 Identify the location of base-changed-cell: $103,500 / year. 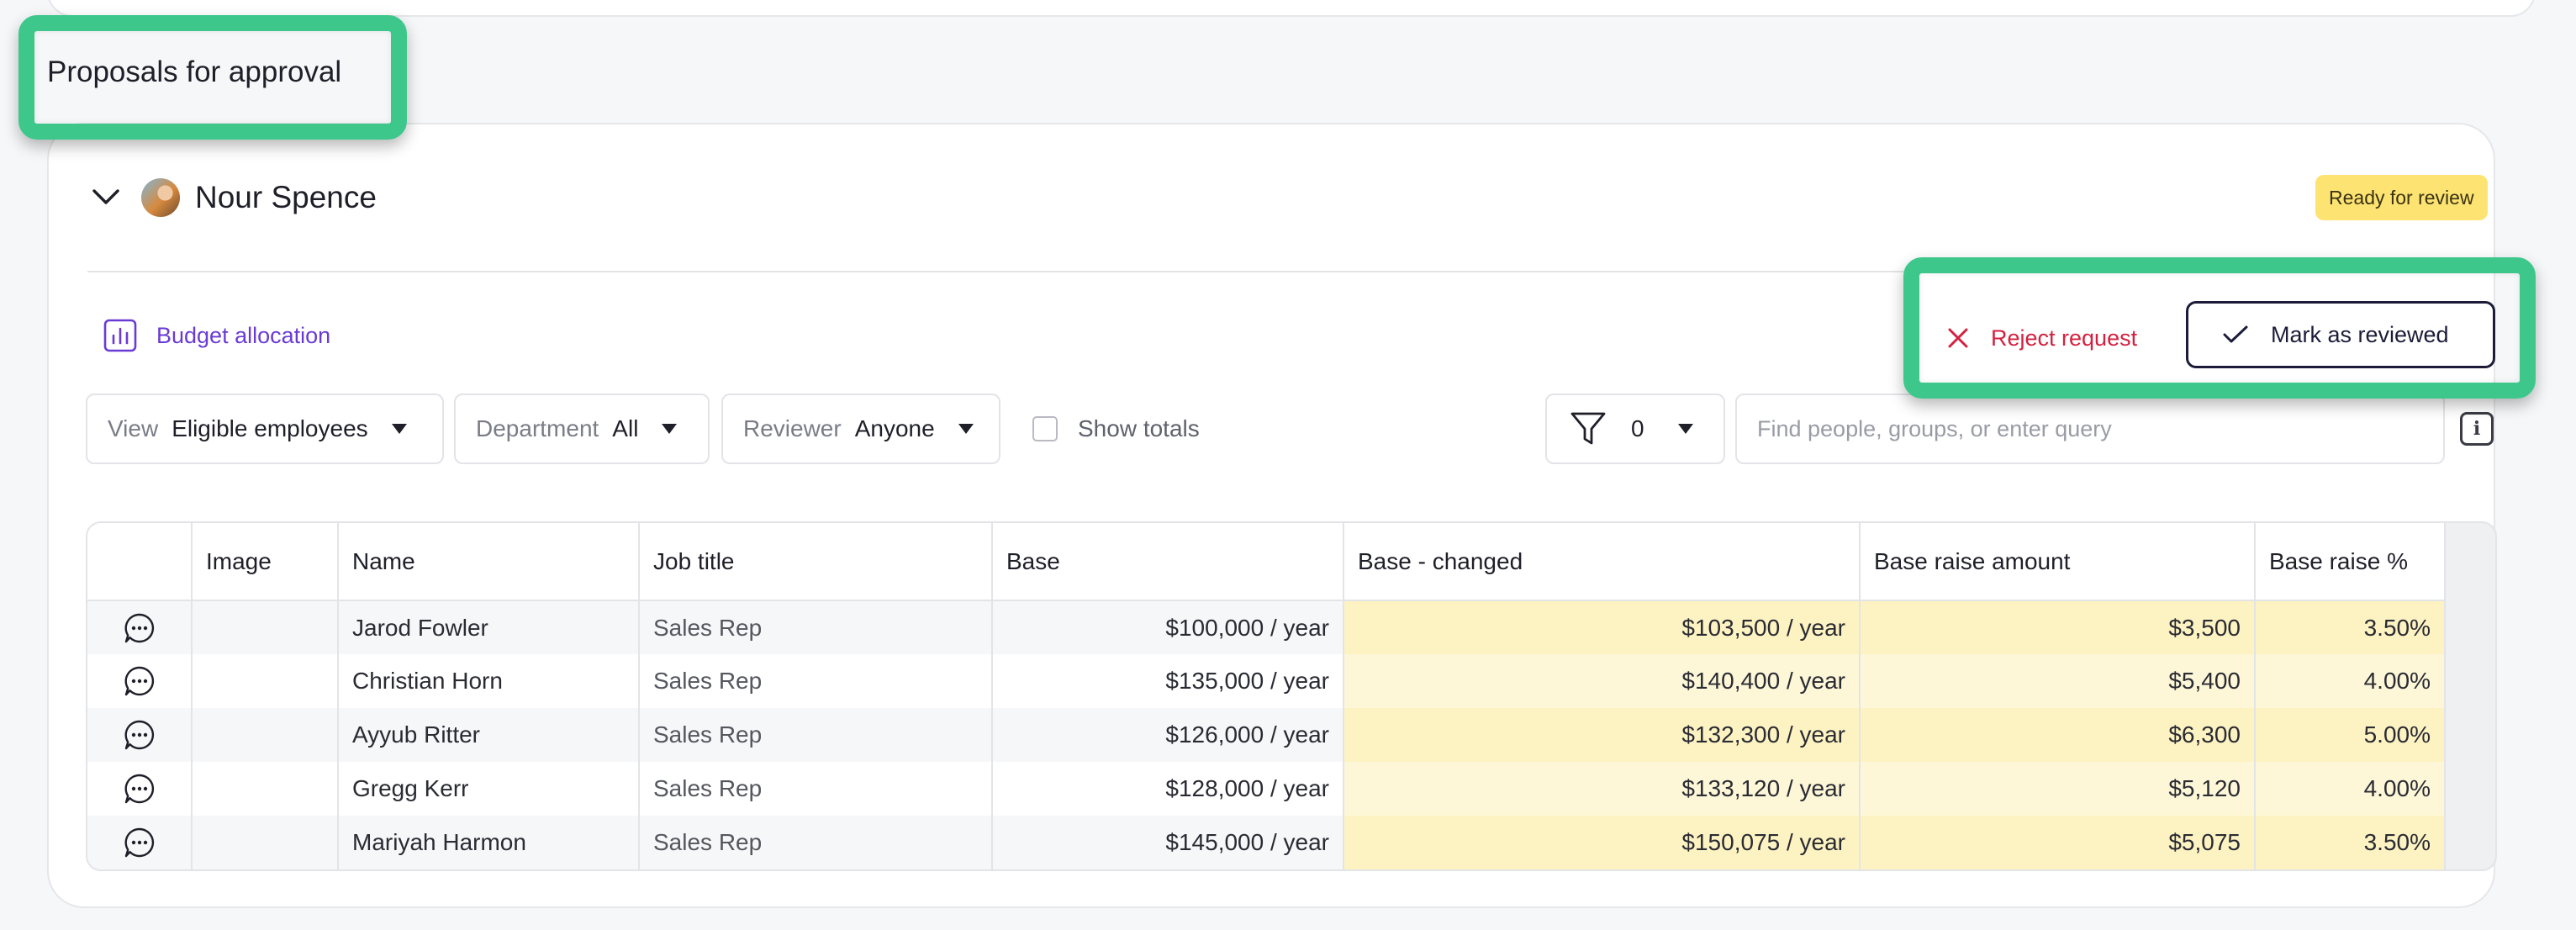
(1602, 627).